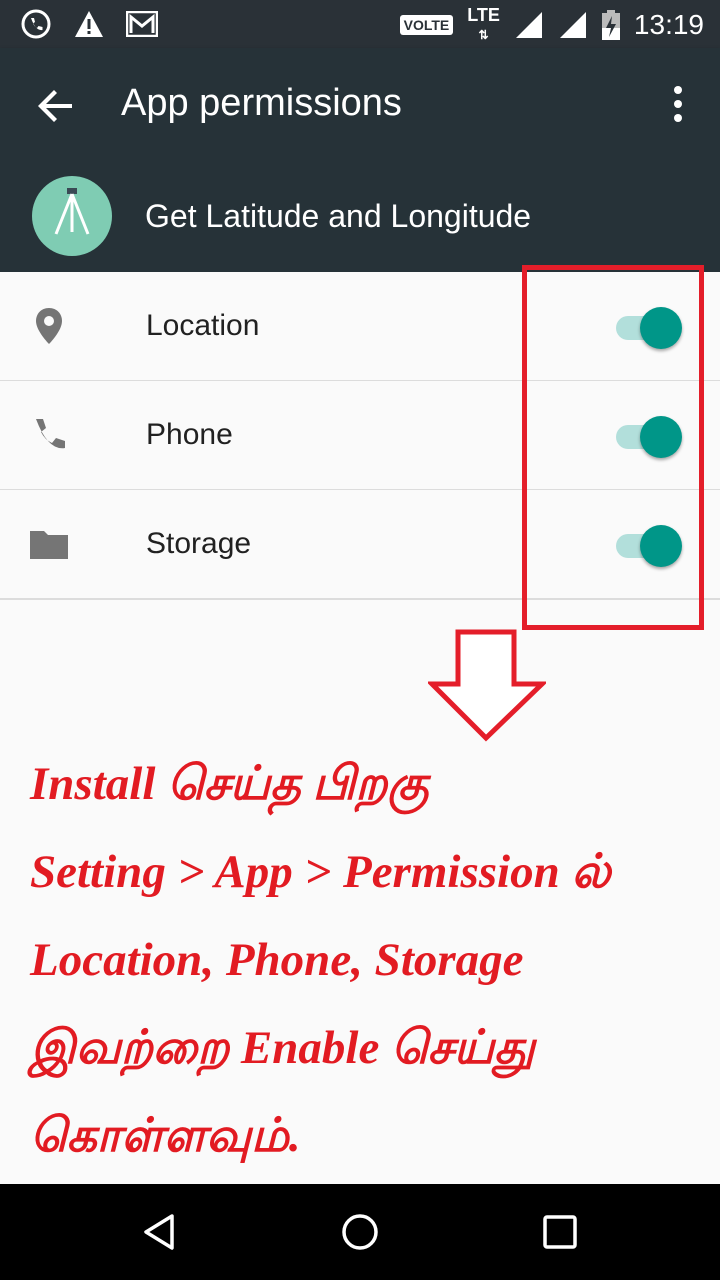 This screenshot has width=720, height=1280. Describe the element at coordinates (483, 23) in the screenshot. I see `lte-icon: LTE ⇅` at that location.